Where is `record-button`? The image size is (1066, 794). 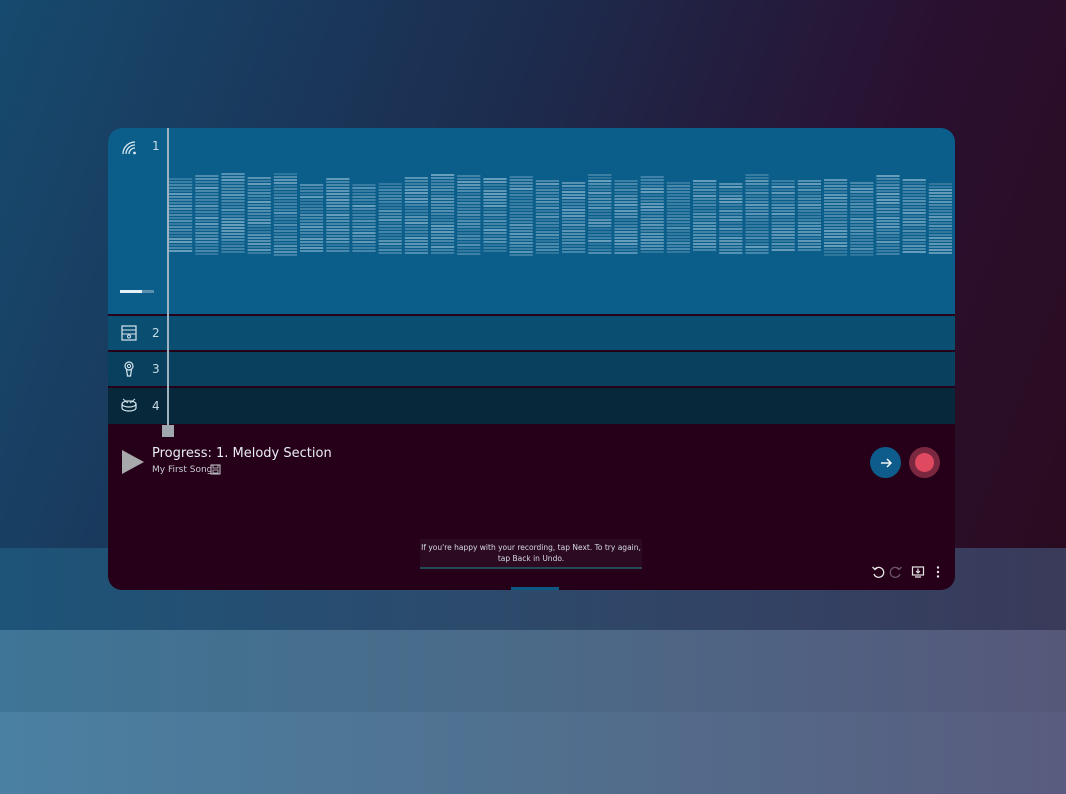
record-button is located at coordinates (924, 462).